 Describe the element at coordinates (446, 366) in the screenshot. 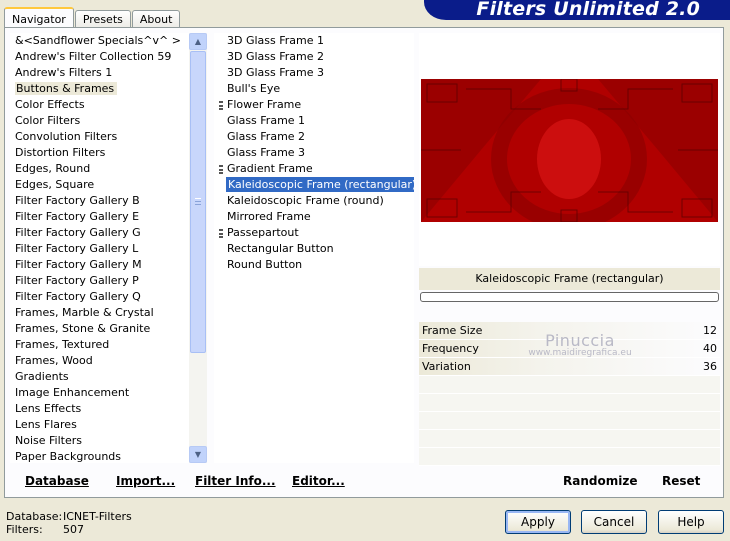

I see `parameter-label: Variation` at that location.